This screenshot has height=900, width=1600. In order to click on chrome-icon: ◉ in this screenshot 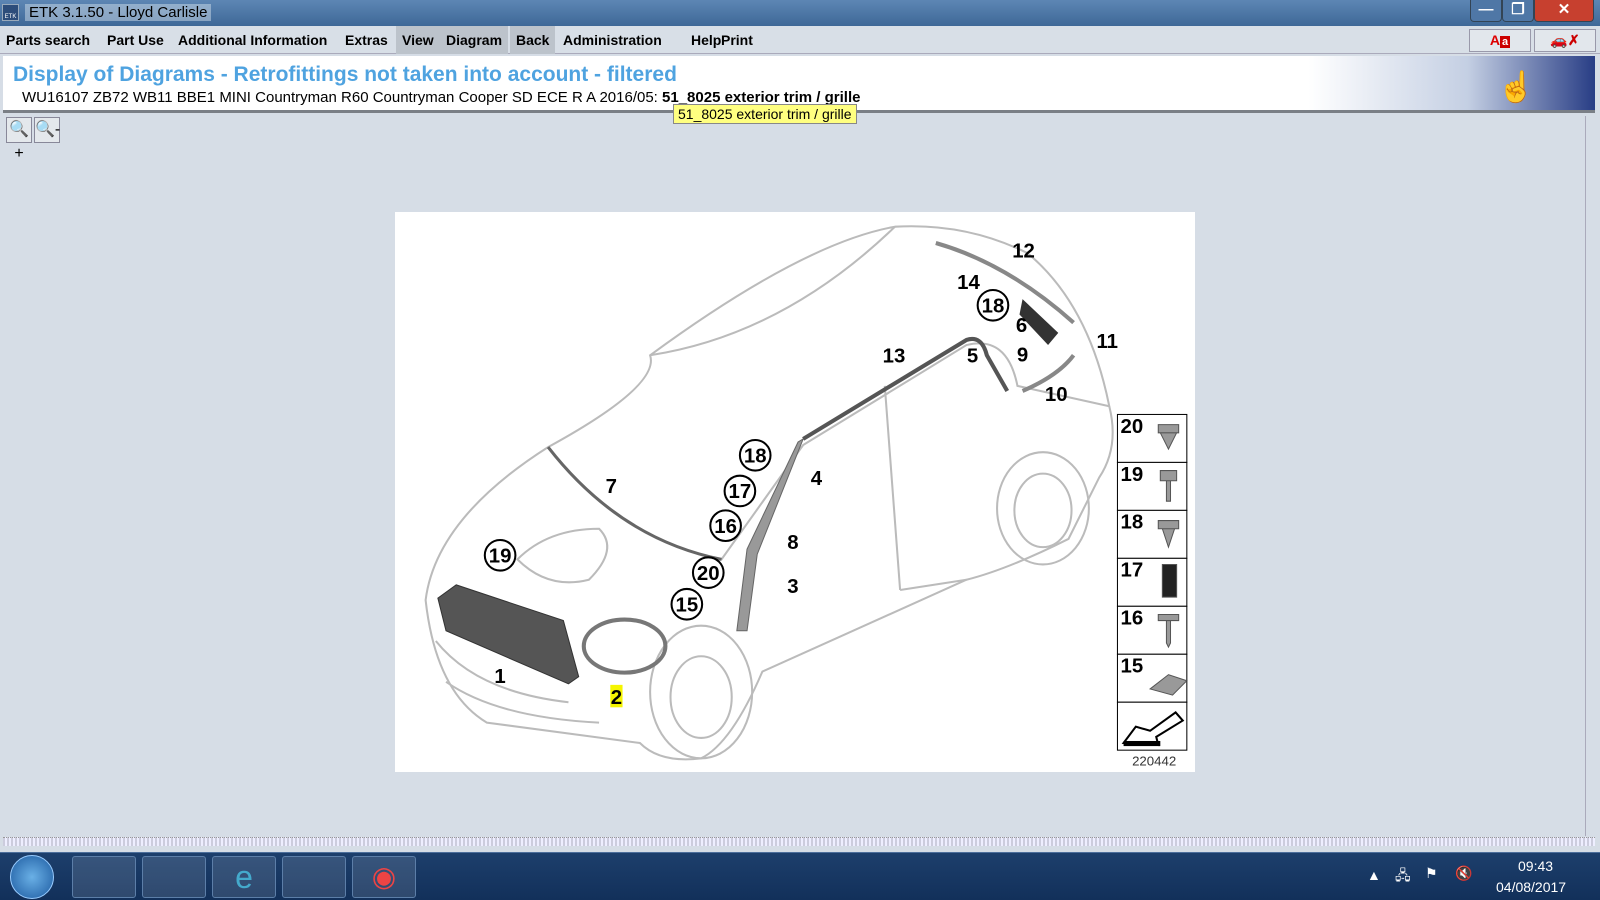, I will do `click(384, 876)`.